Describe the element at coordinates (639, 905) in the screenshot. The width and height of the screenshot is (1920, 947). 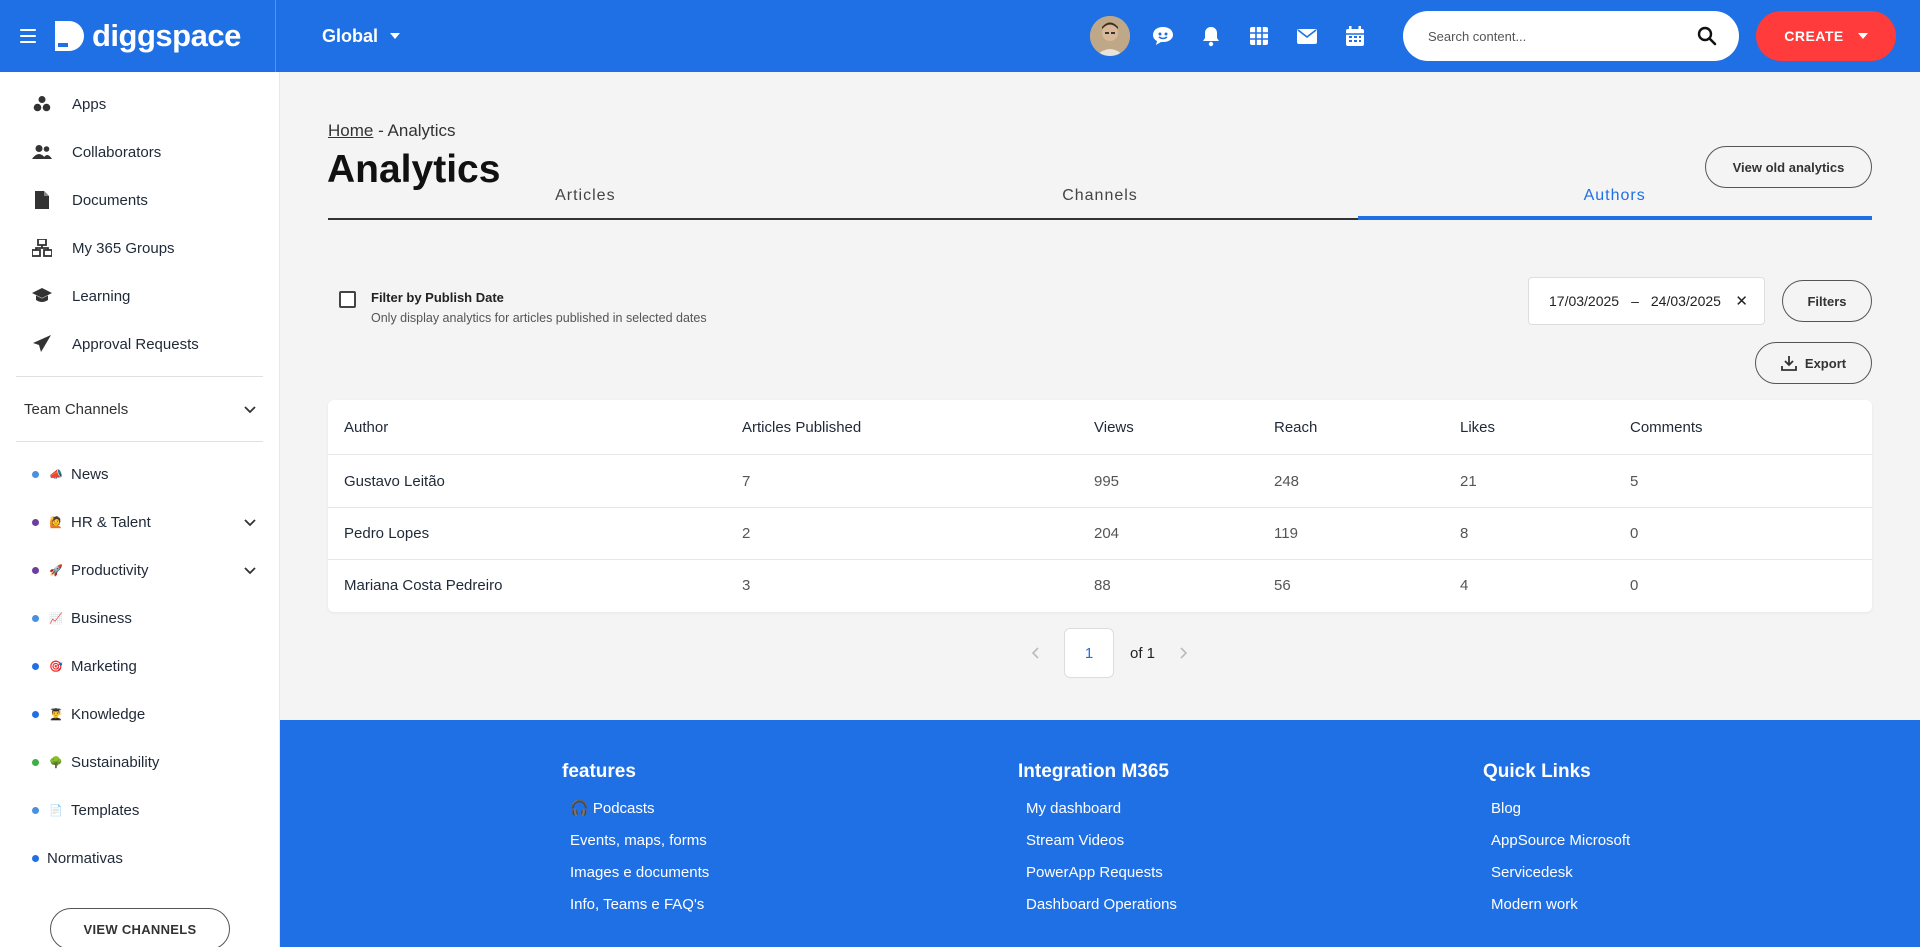
I see `footer-link: Info, Teams e FAQ's` at that location.